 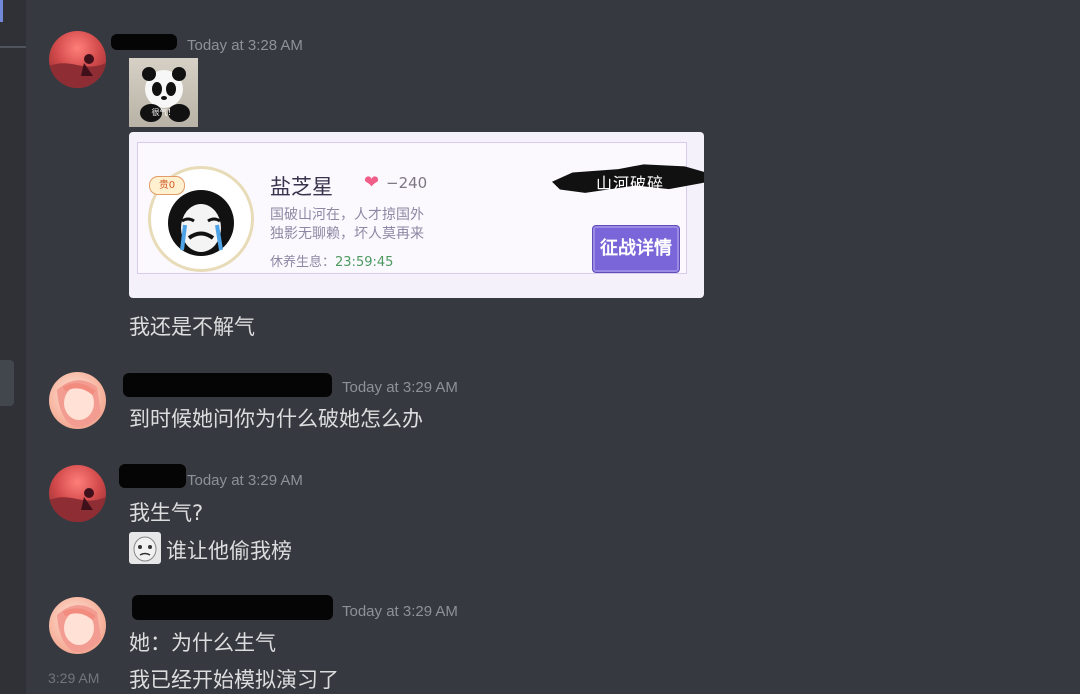 I want to click on rest-label: 休养生息：, so click(x=303, y=262).